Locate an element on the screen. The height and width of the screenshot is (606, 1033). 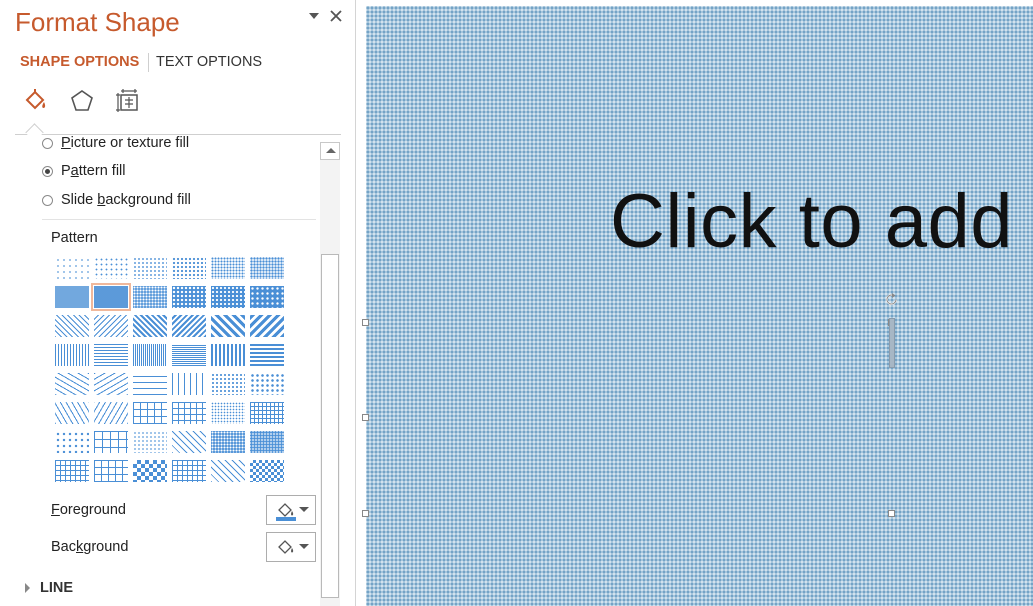
radio-label: Pattern fill is located at coordinates (93, 171).